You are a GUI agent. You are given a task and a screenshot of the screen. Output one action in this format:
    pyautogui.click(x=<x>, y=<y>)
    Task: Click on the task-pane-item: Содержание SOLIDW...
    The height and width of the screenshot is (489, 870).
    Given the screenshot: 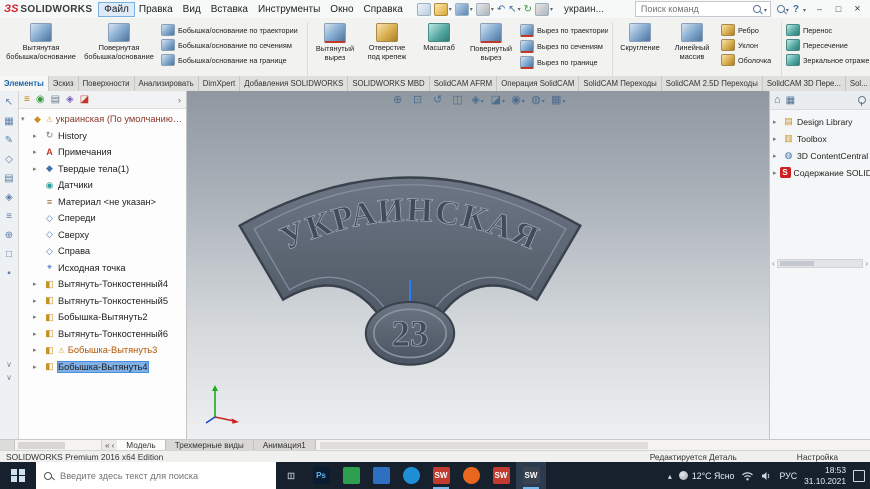 What is the action you would take?
    pyautogui.click(x=820, y=172)
    